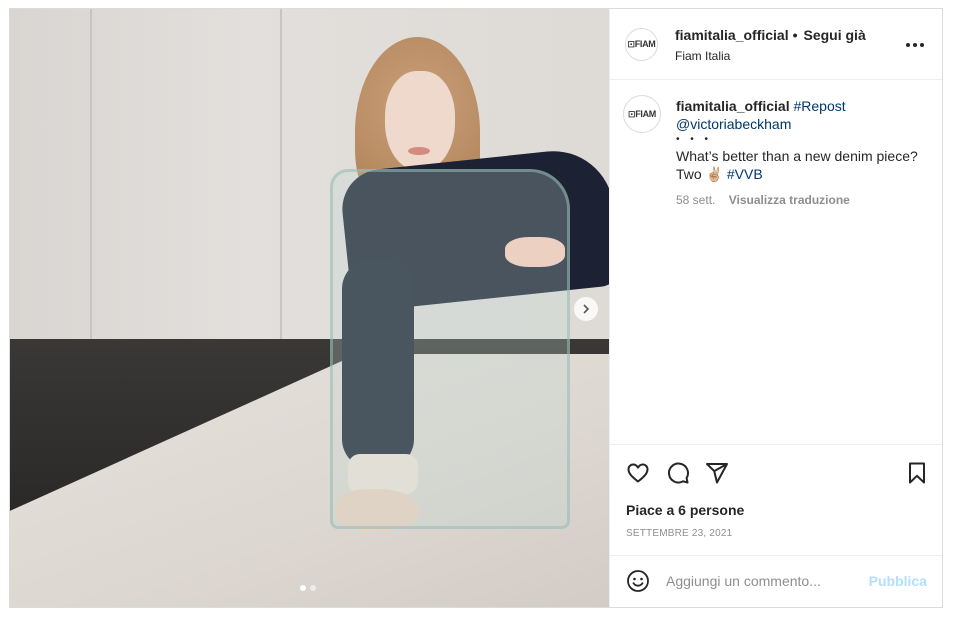  I want to click on heart-icon, so click(638, 473).